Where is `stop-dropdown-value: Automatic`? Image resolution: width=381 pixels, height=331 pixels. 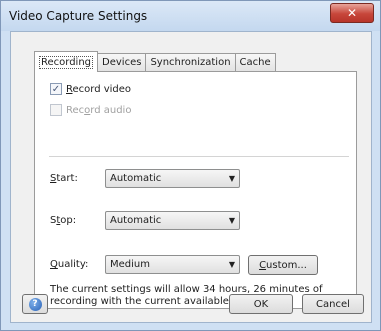 stop-dropdown-value: Automatic is located at coordinates (136, 220).